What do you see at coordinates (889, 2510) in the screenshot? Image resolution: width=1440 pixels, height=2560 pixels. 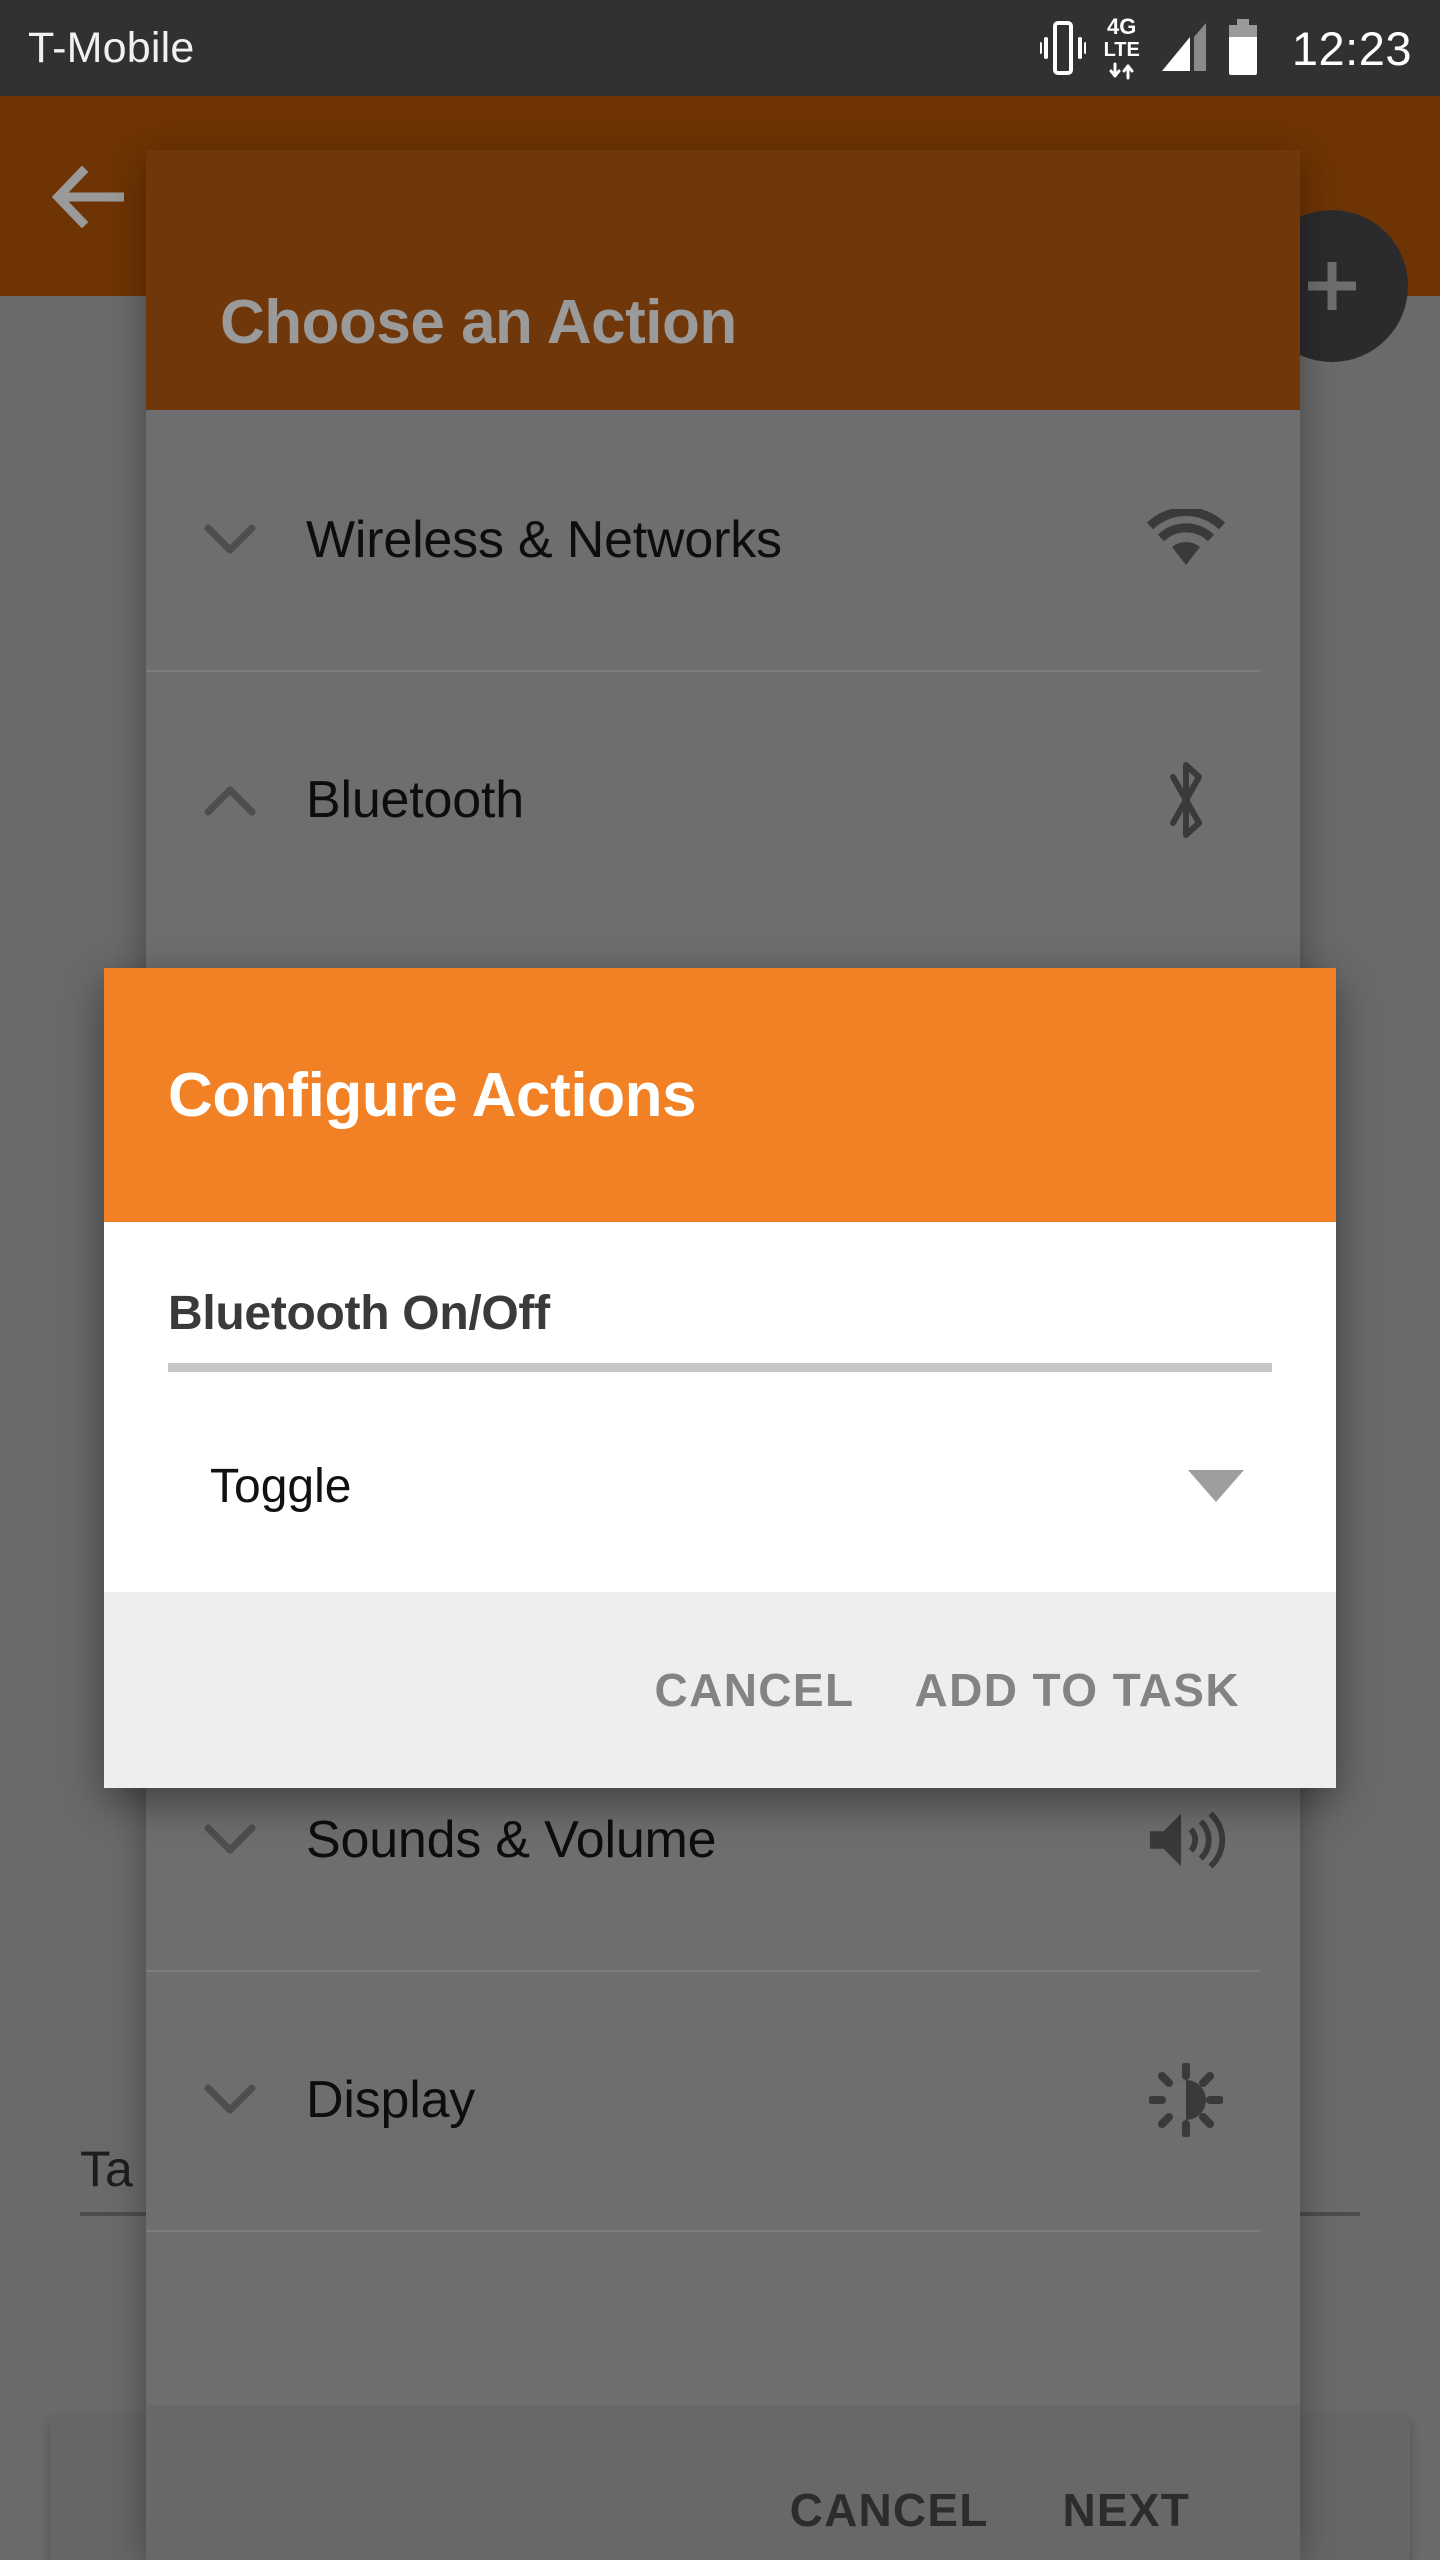 I see `choose-action-cancel-button: CANCEL` at bounding box center [889, 2510].